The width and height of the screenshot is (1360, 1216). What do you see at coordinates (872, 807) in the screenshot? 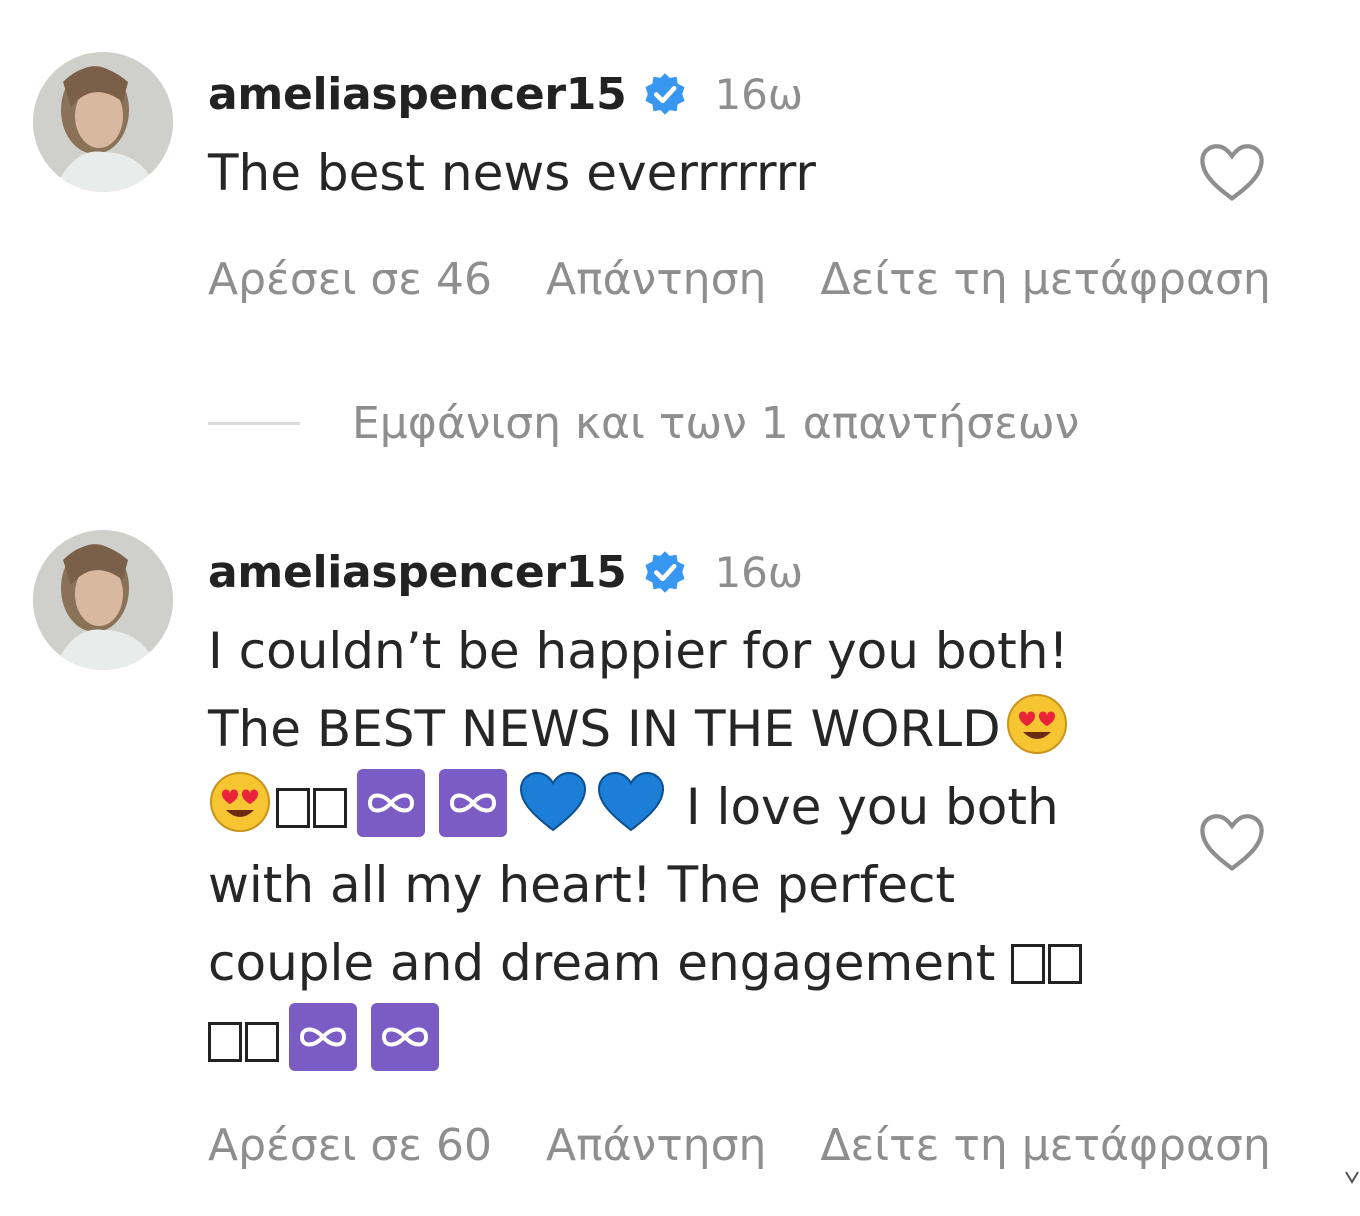
I see `comment-line-3: I love you both` at bounding box center [872, 807].